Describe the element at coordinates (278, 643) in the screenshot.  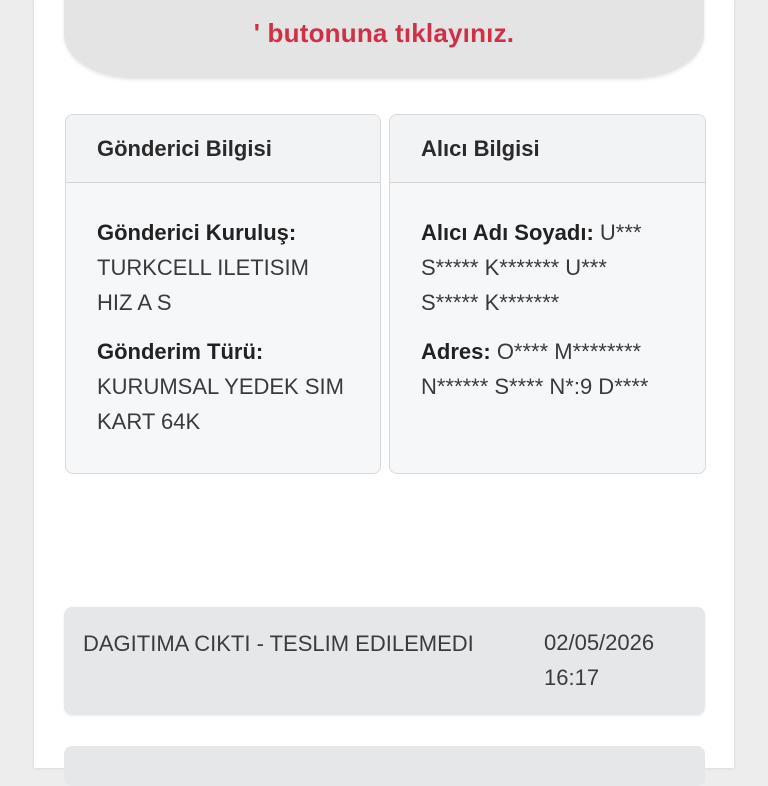
I see `status-description: DAGITIMA CIKTI - TESLIM EDILEMEDI` at that location.